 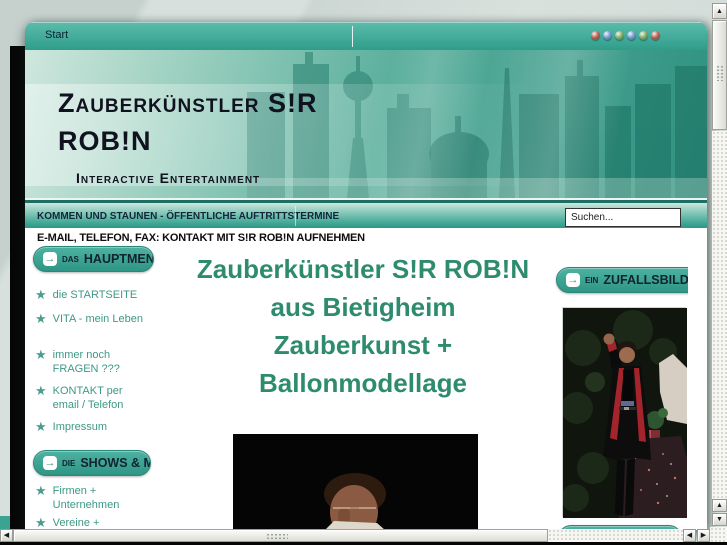 I want to click on window-titlebar: Start, so click(x=366, y=36).